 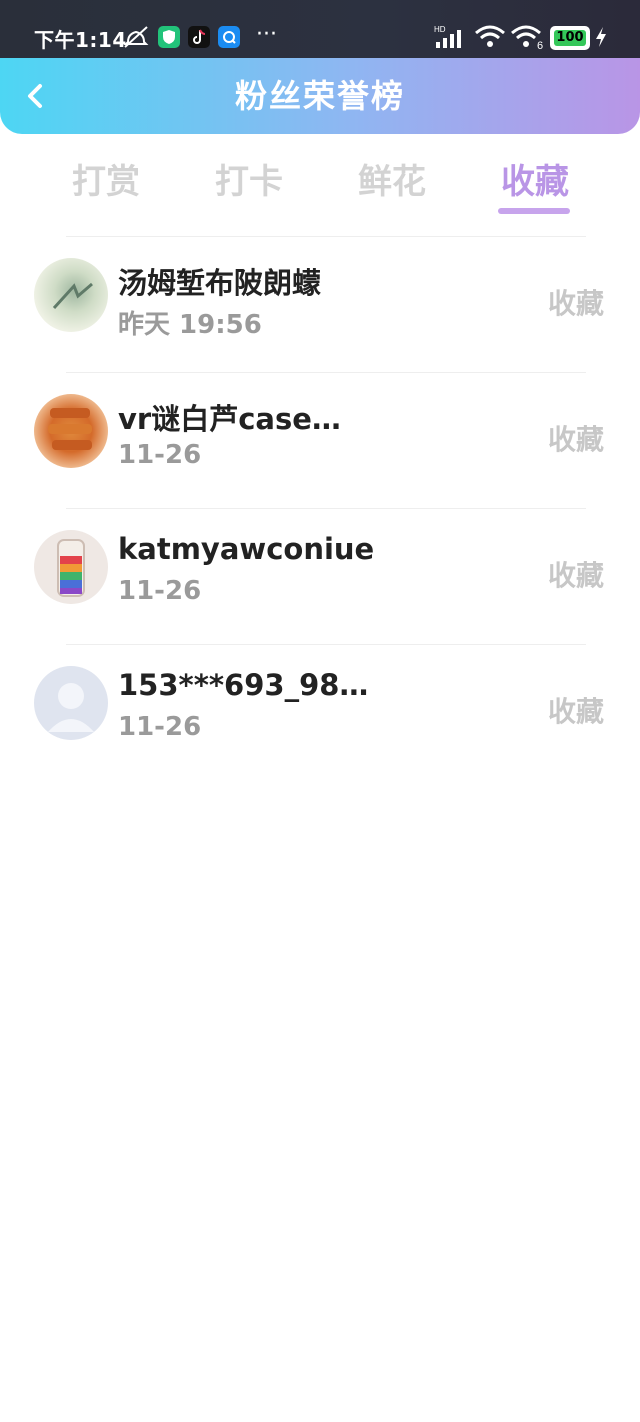 I want to click on page-title: 粉丝荣誉榜, so click(x=319, y=96).